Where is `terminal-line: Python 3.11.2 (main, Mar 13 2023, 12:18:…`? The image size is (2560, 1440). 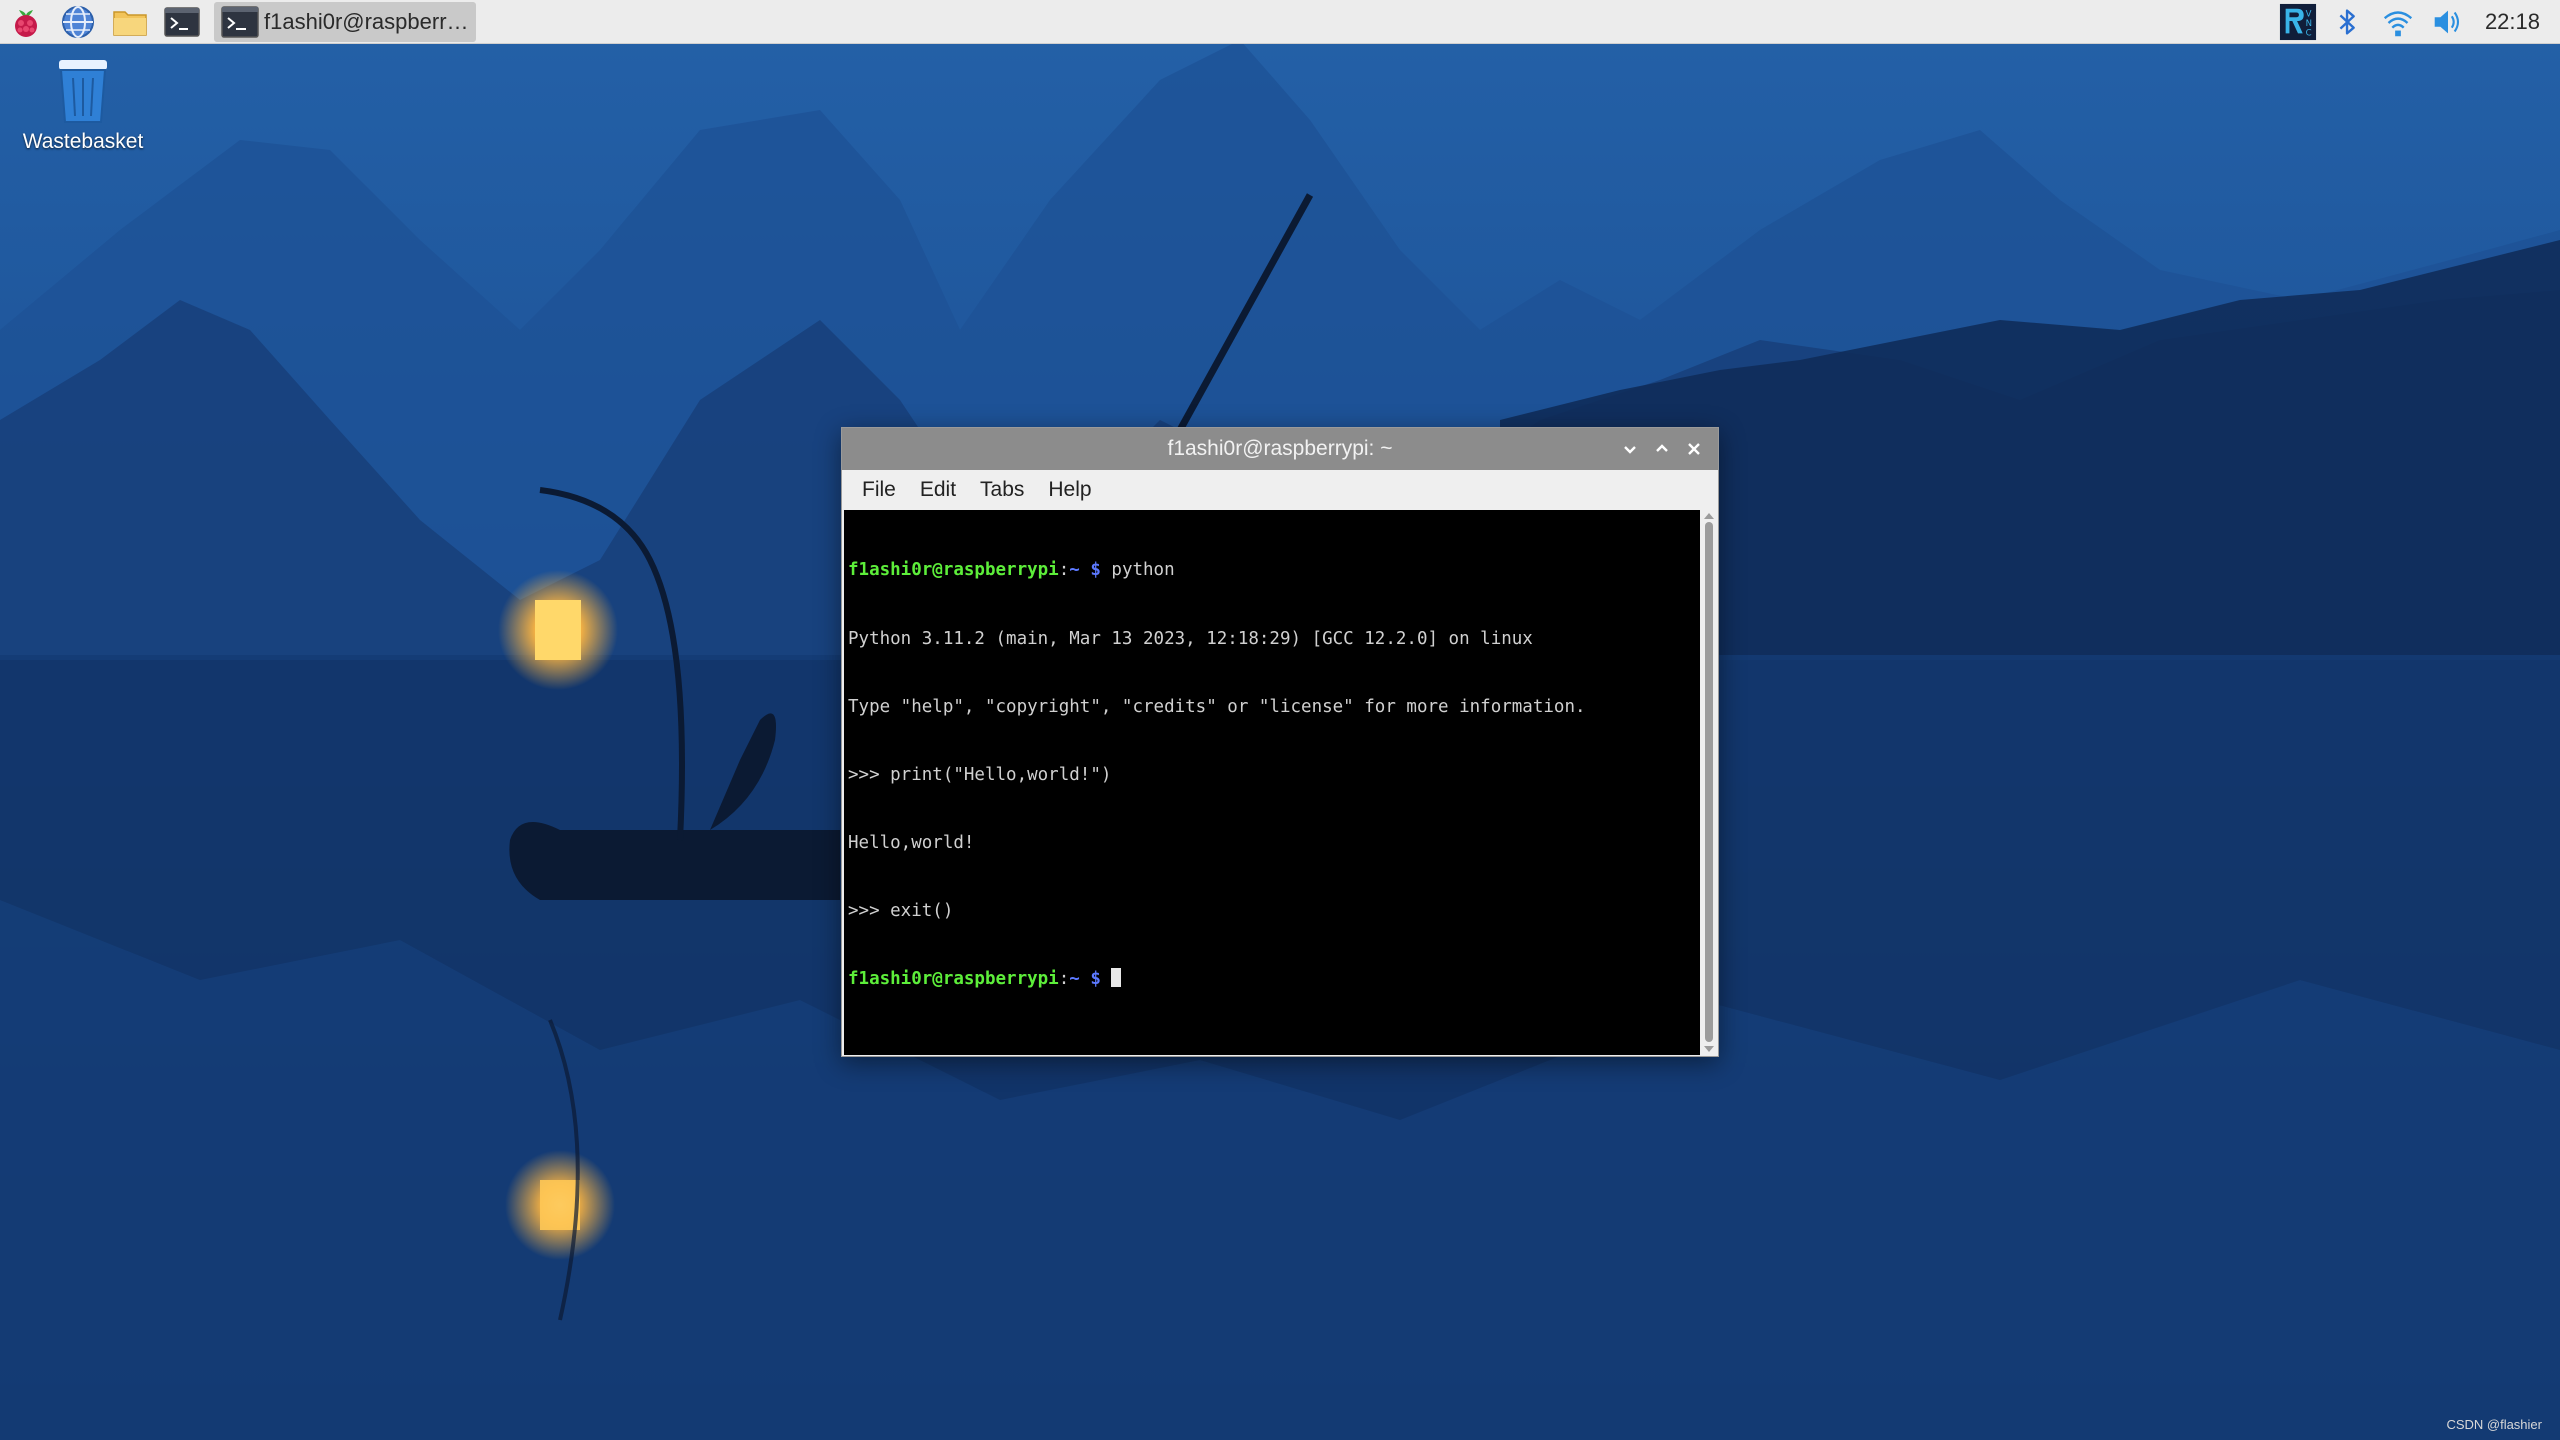 terminal-line: Python 3.11.2 (main, Mar 13 2023, 12:18:… is located at coordinates (1190, 638).